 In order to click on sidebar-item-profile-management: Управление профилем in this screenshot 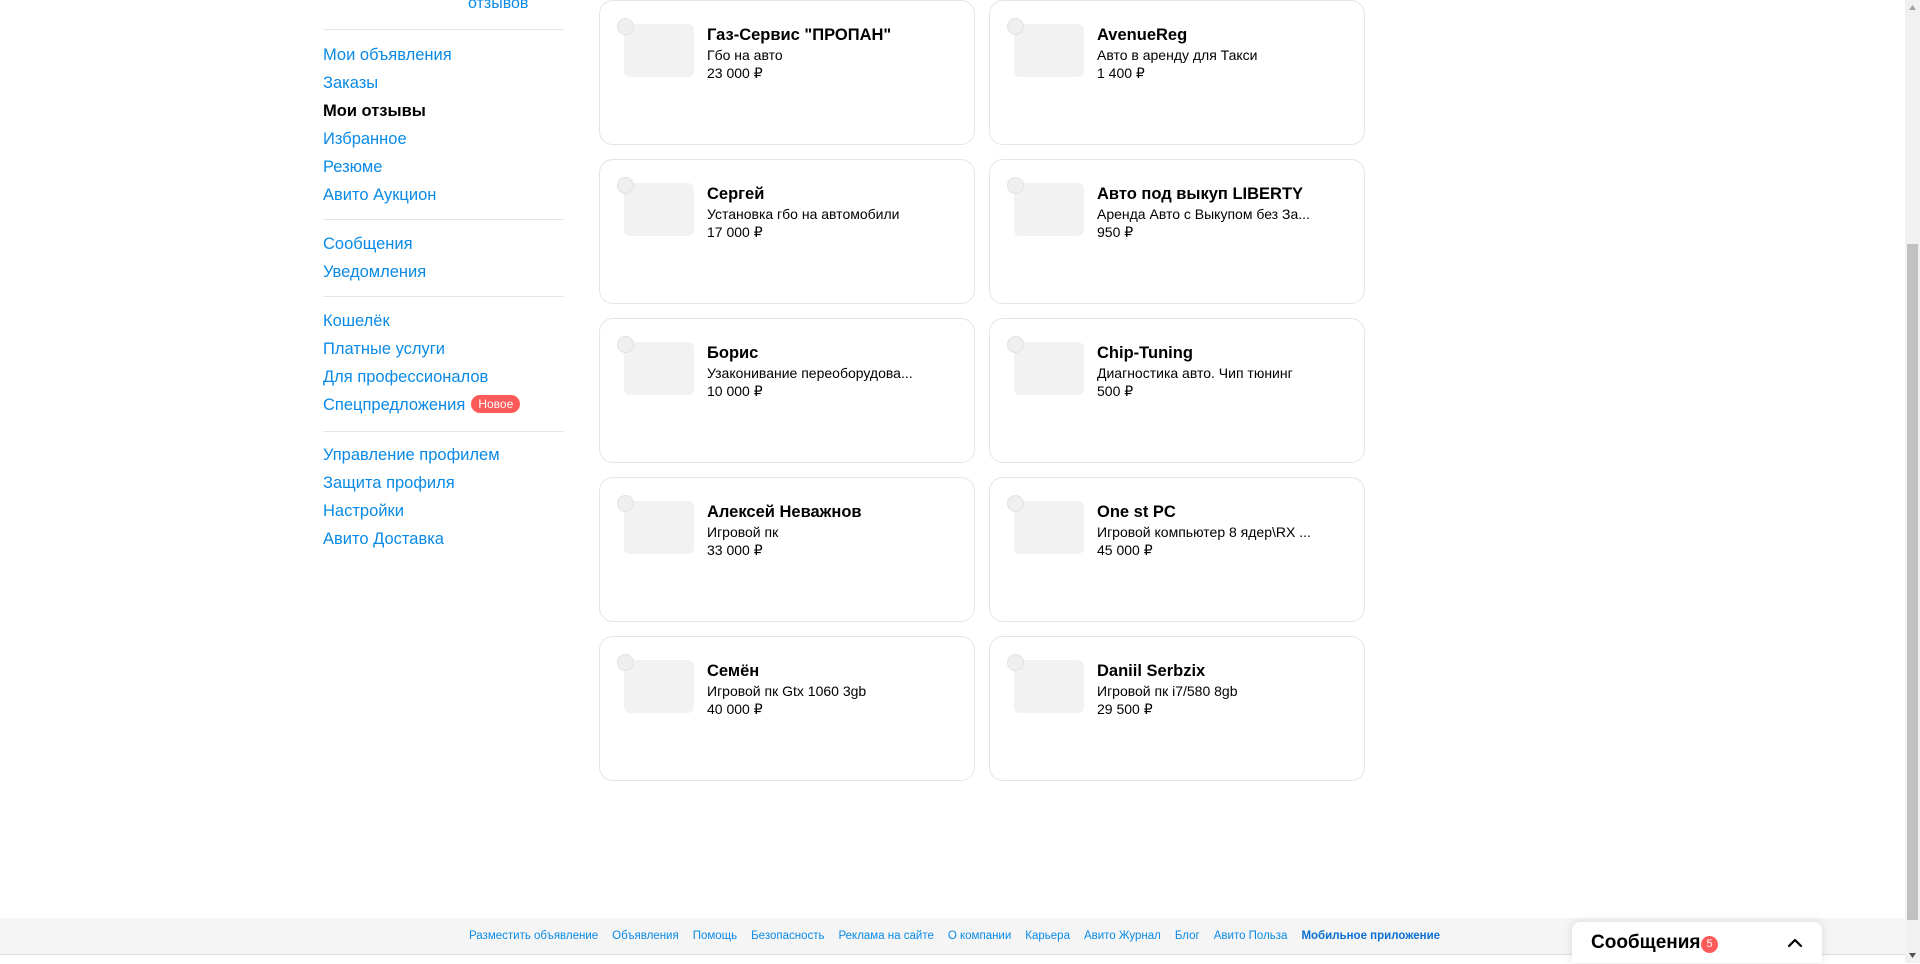, I will do `click(443, 455)`.